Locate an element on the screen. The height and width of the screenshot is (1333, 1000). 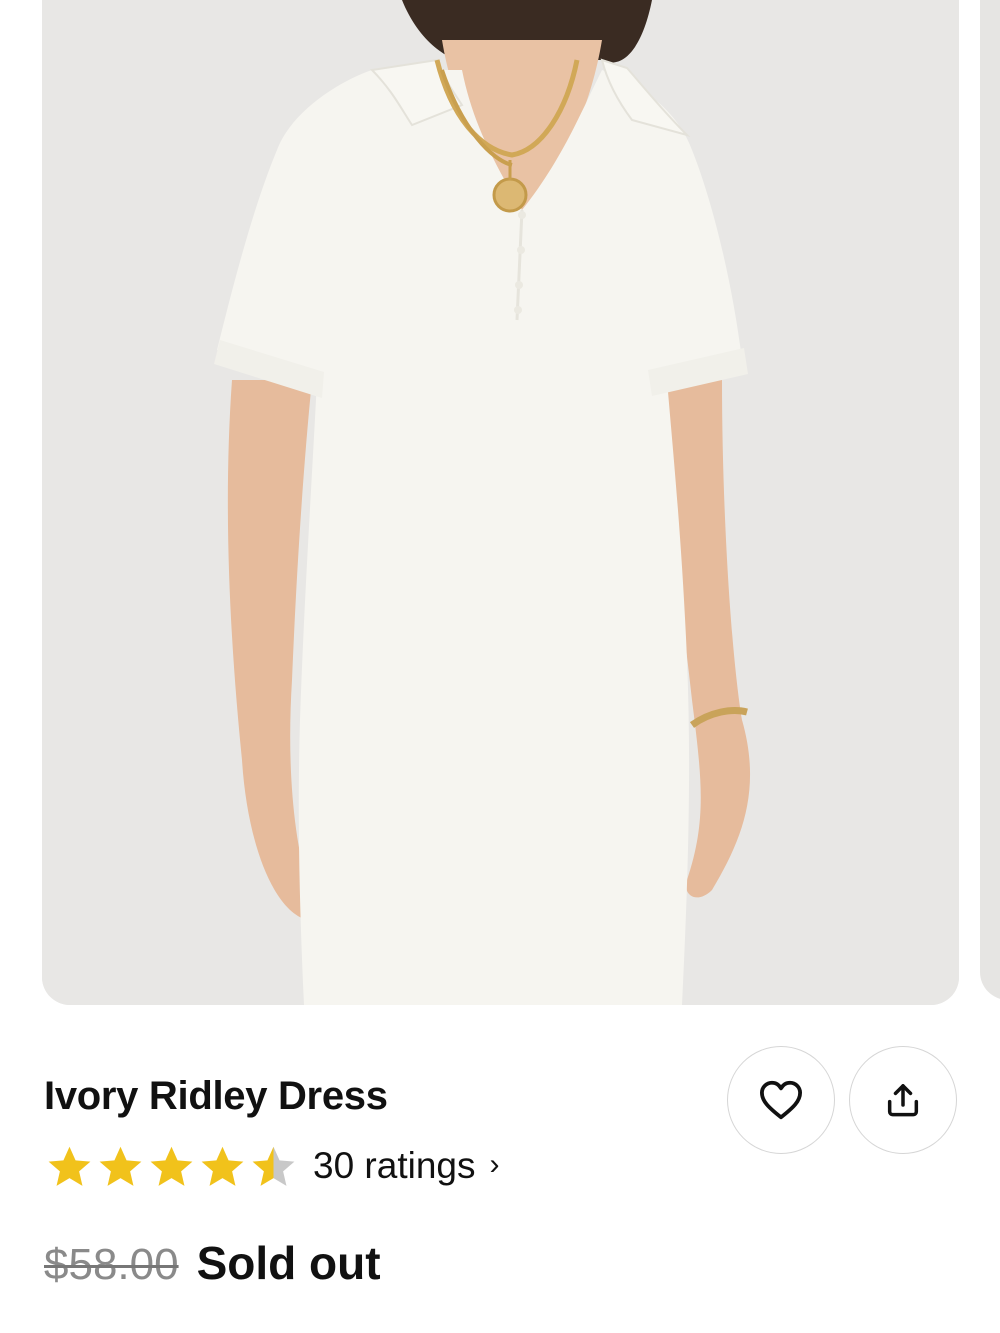
rating-summary: 30 ratings › is located at coordinates (272, 1166).